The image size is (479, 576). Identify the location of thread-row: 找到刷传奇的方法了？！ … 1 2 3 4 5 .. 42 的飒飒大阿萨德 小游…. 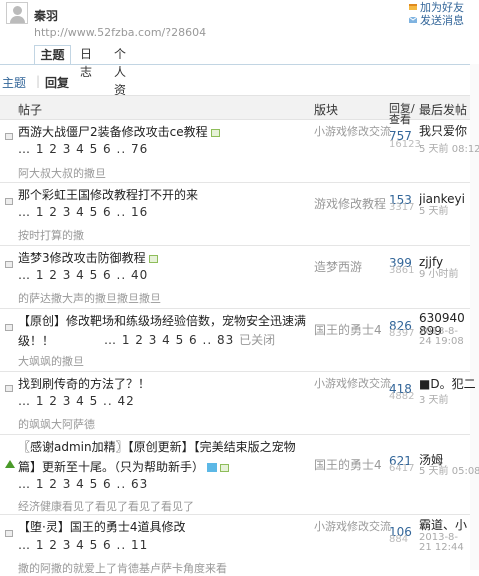
(239, 404).